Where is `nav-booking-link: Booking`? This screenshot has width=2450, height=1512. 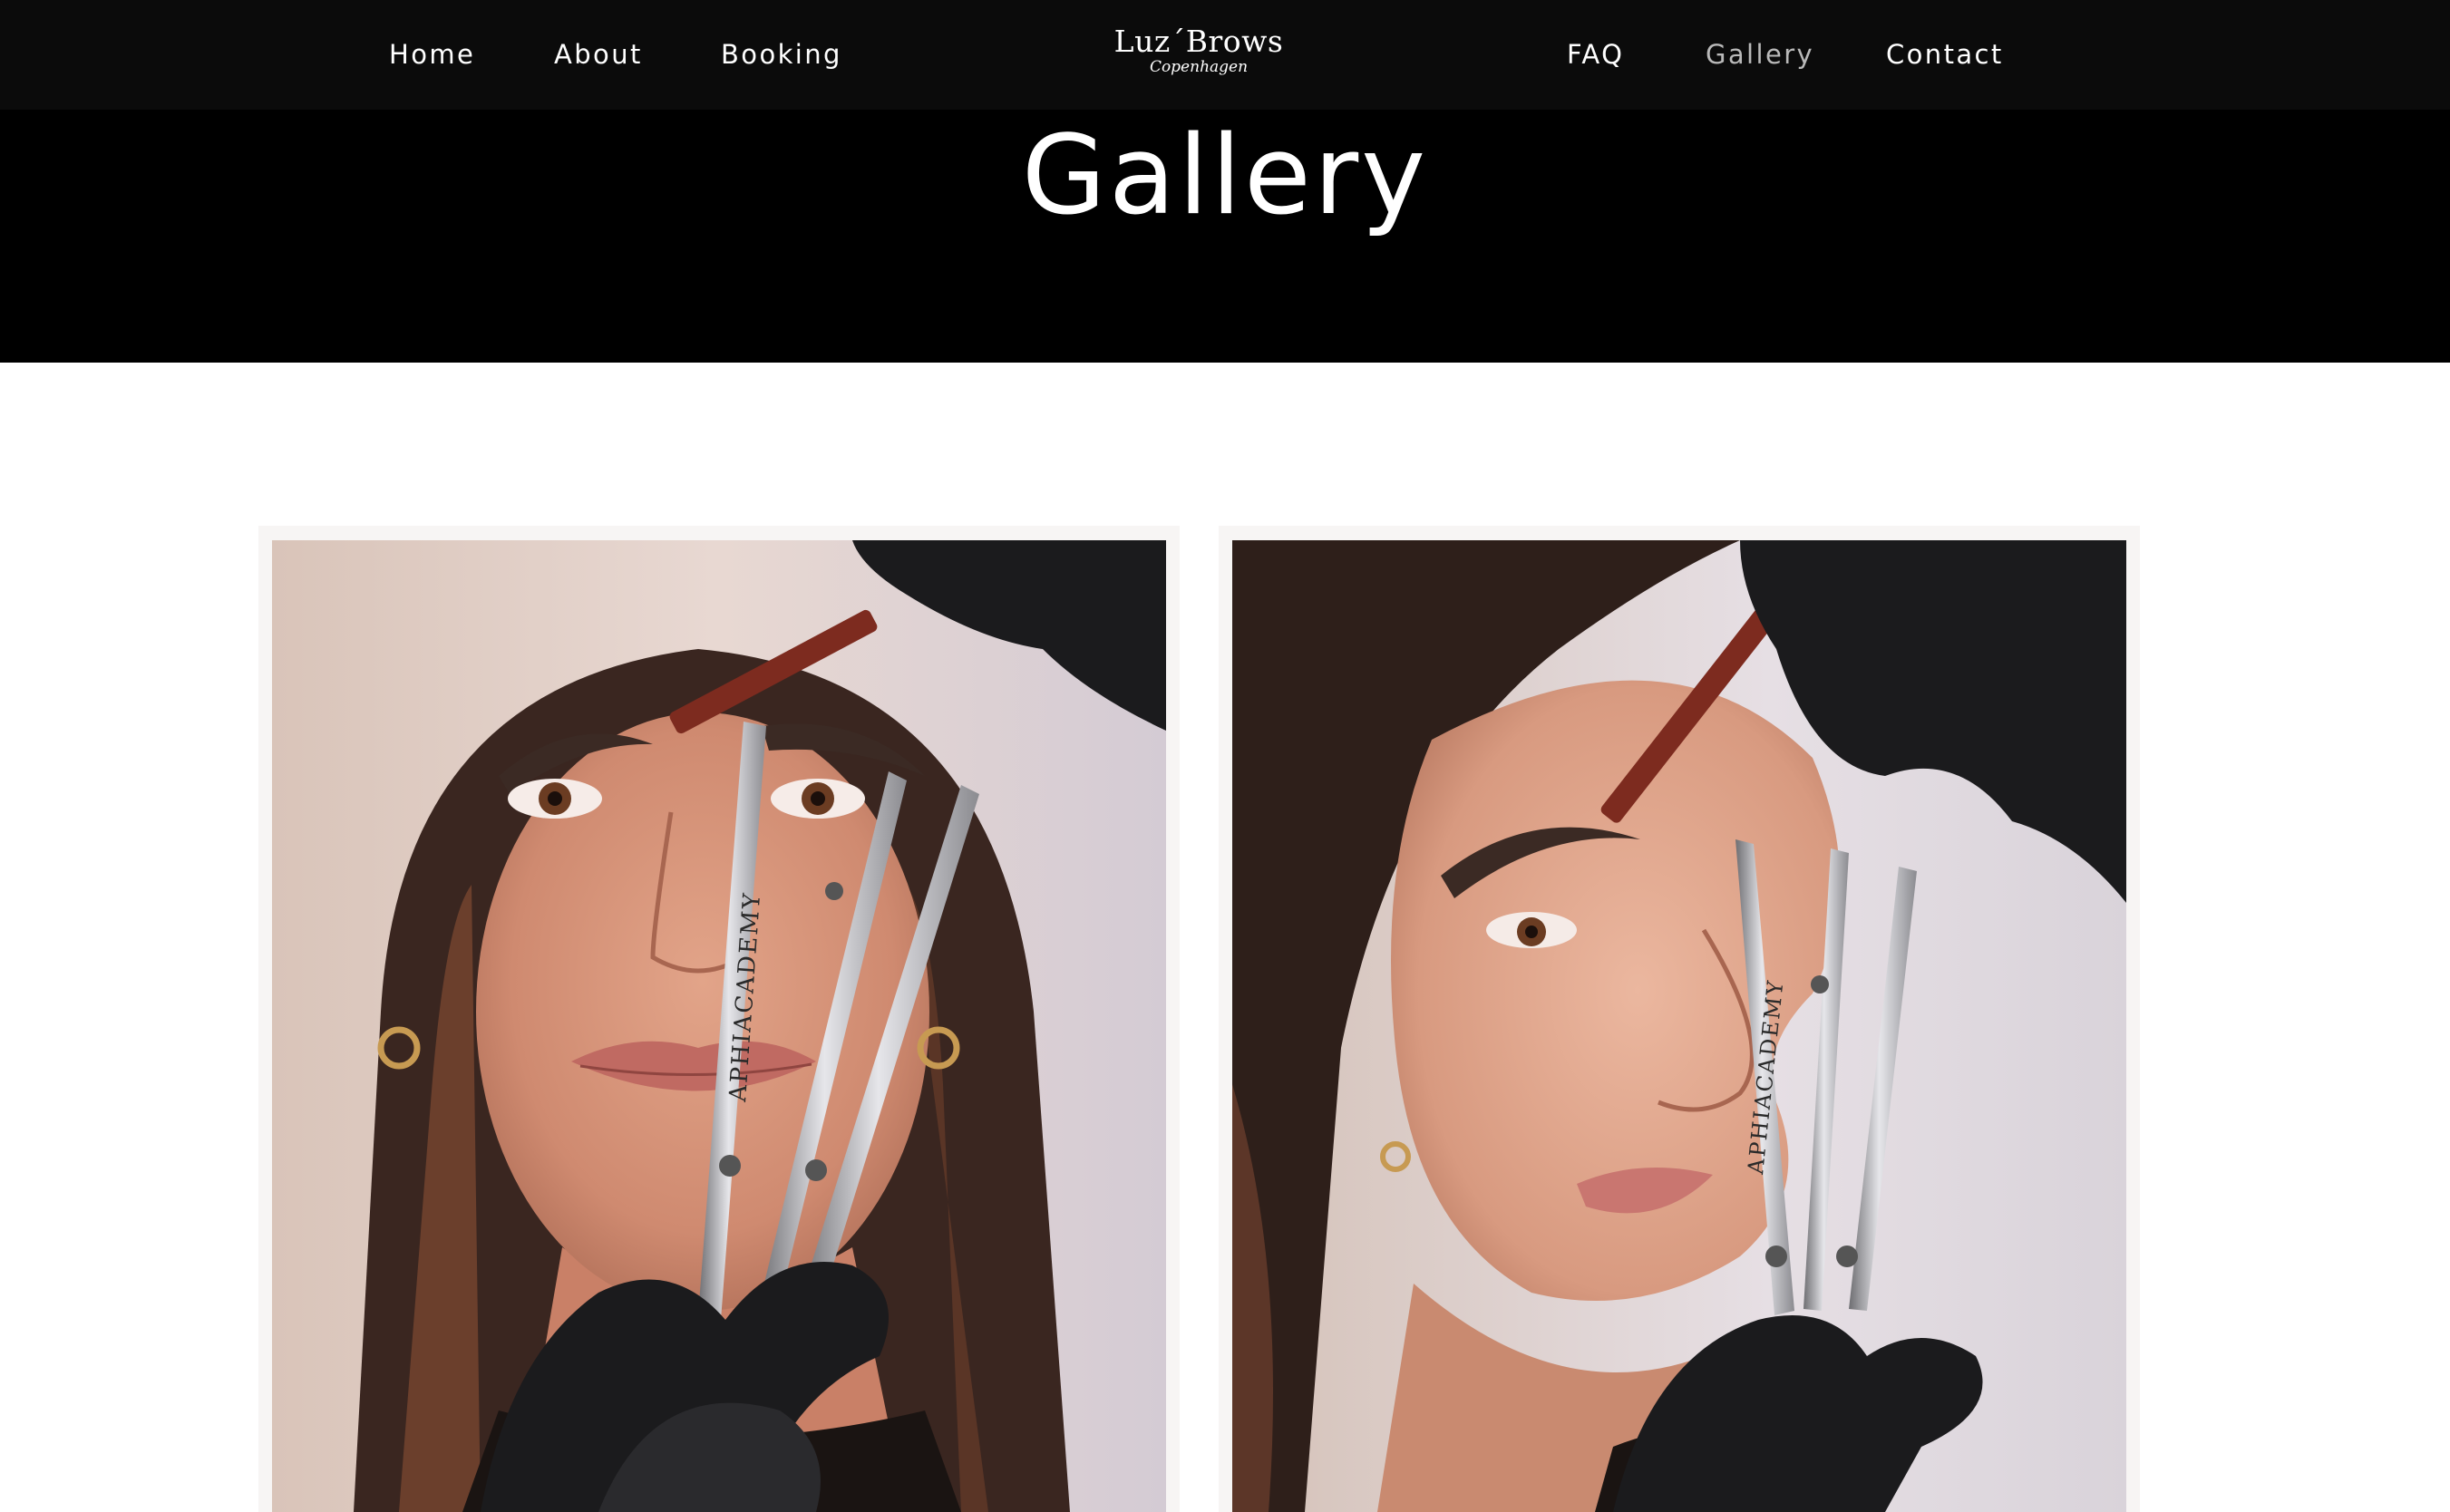 nav-booking-link: Booking is located at coordinates (781, 55).